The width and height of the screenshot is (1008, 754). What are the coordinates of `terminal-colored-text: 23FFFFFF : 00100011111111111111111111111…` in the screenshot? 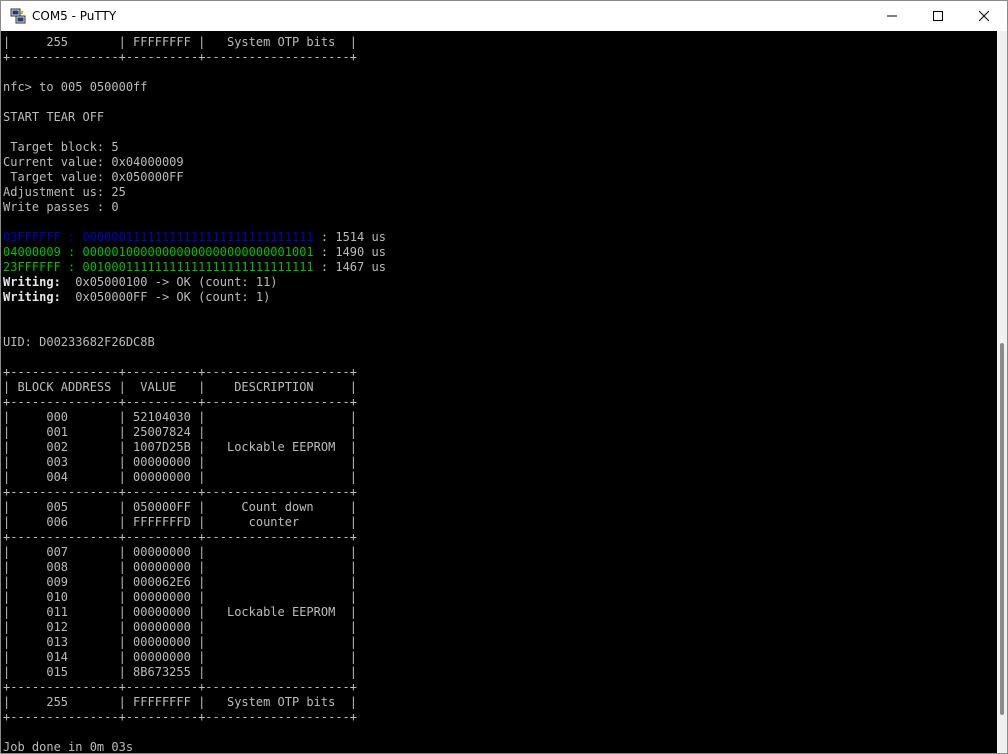 It's located at (158, 267).